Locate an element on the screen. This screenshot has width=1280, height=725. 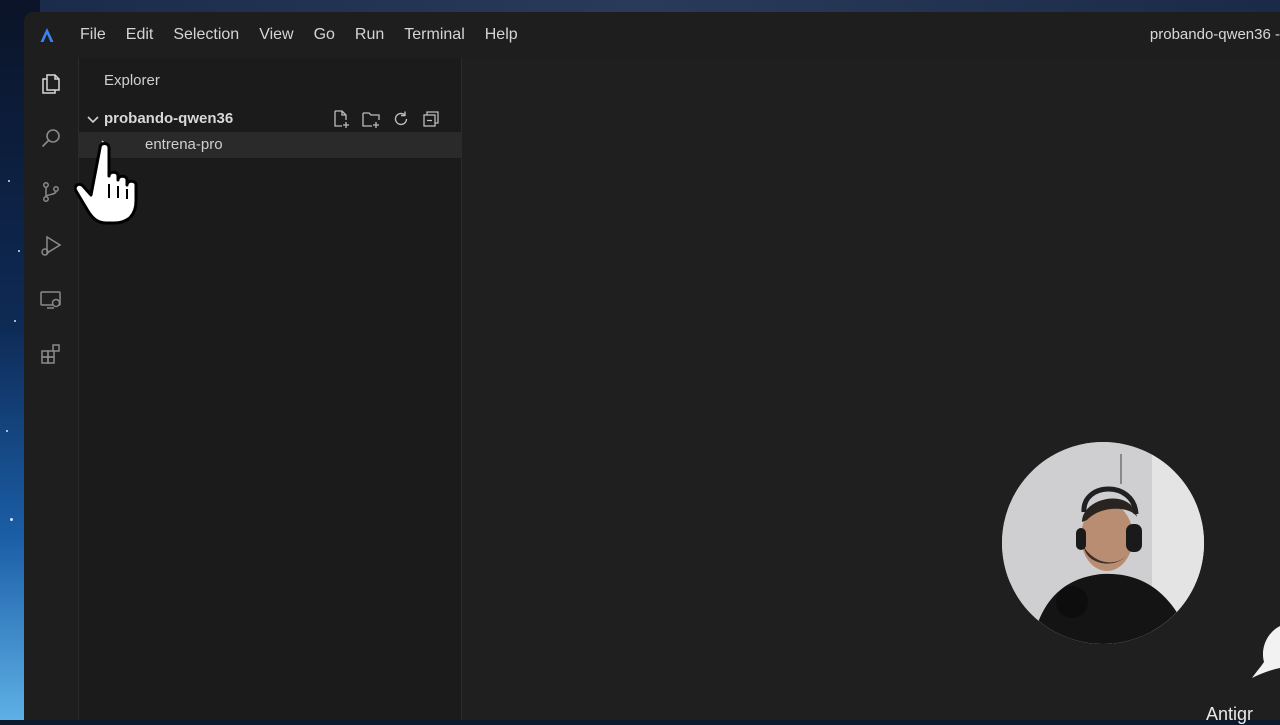
new-file-icon is located at coordinates (341, 119).